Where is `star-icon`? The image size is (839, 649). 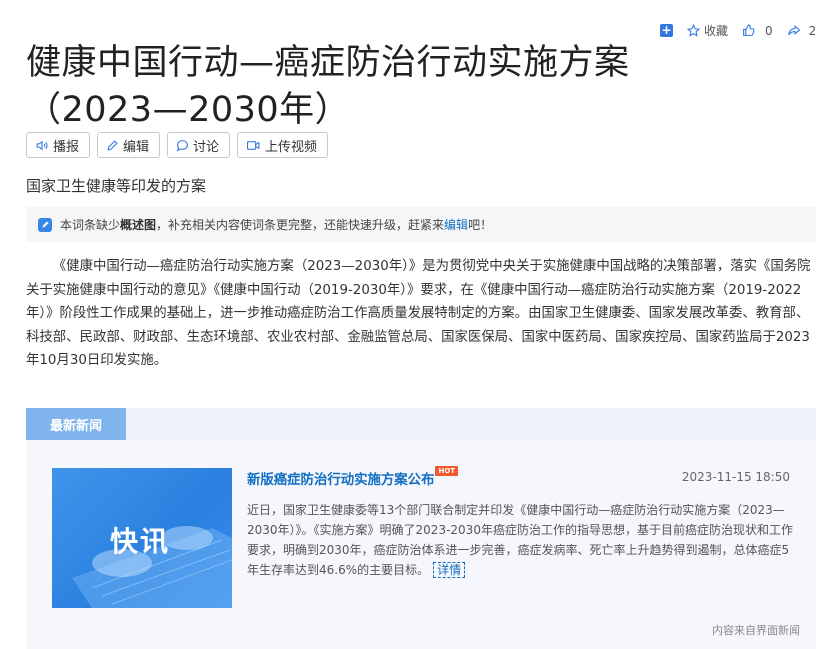
star-icon is located at coordinates (693, 30).